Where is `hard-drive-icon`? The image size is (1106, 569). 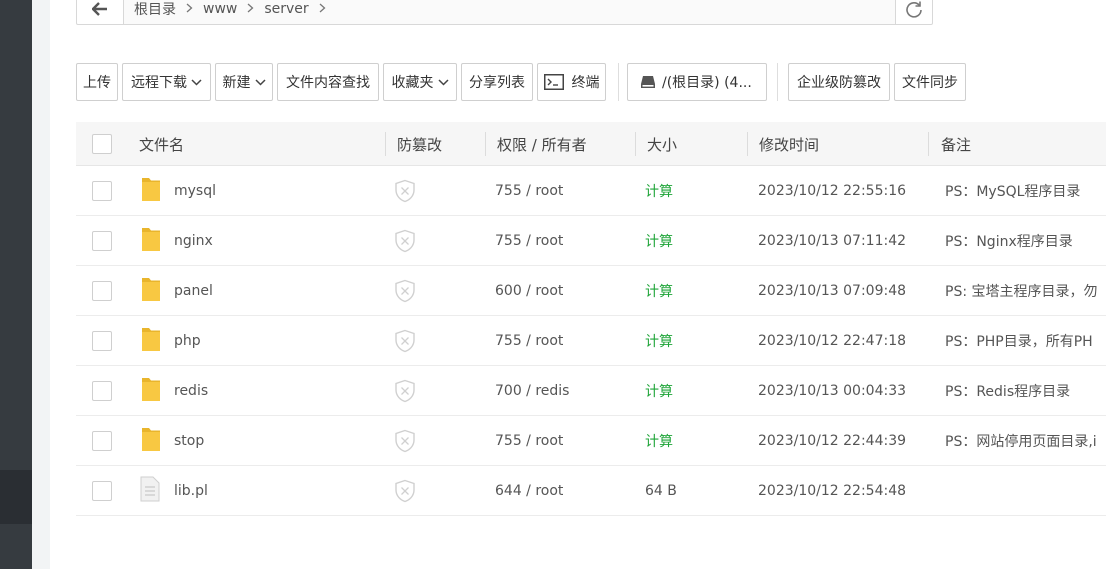
hard-drive-icon is located at coordinates (648, 82).